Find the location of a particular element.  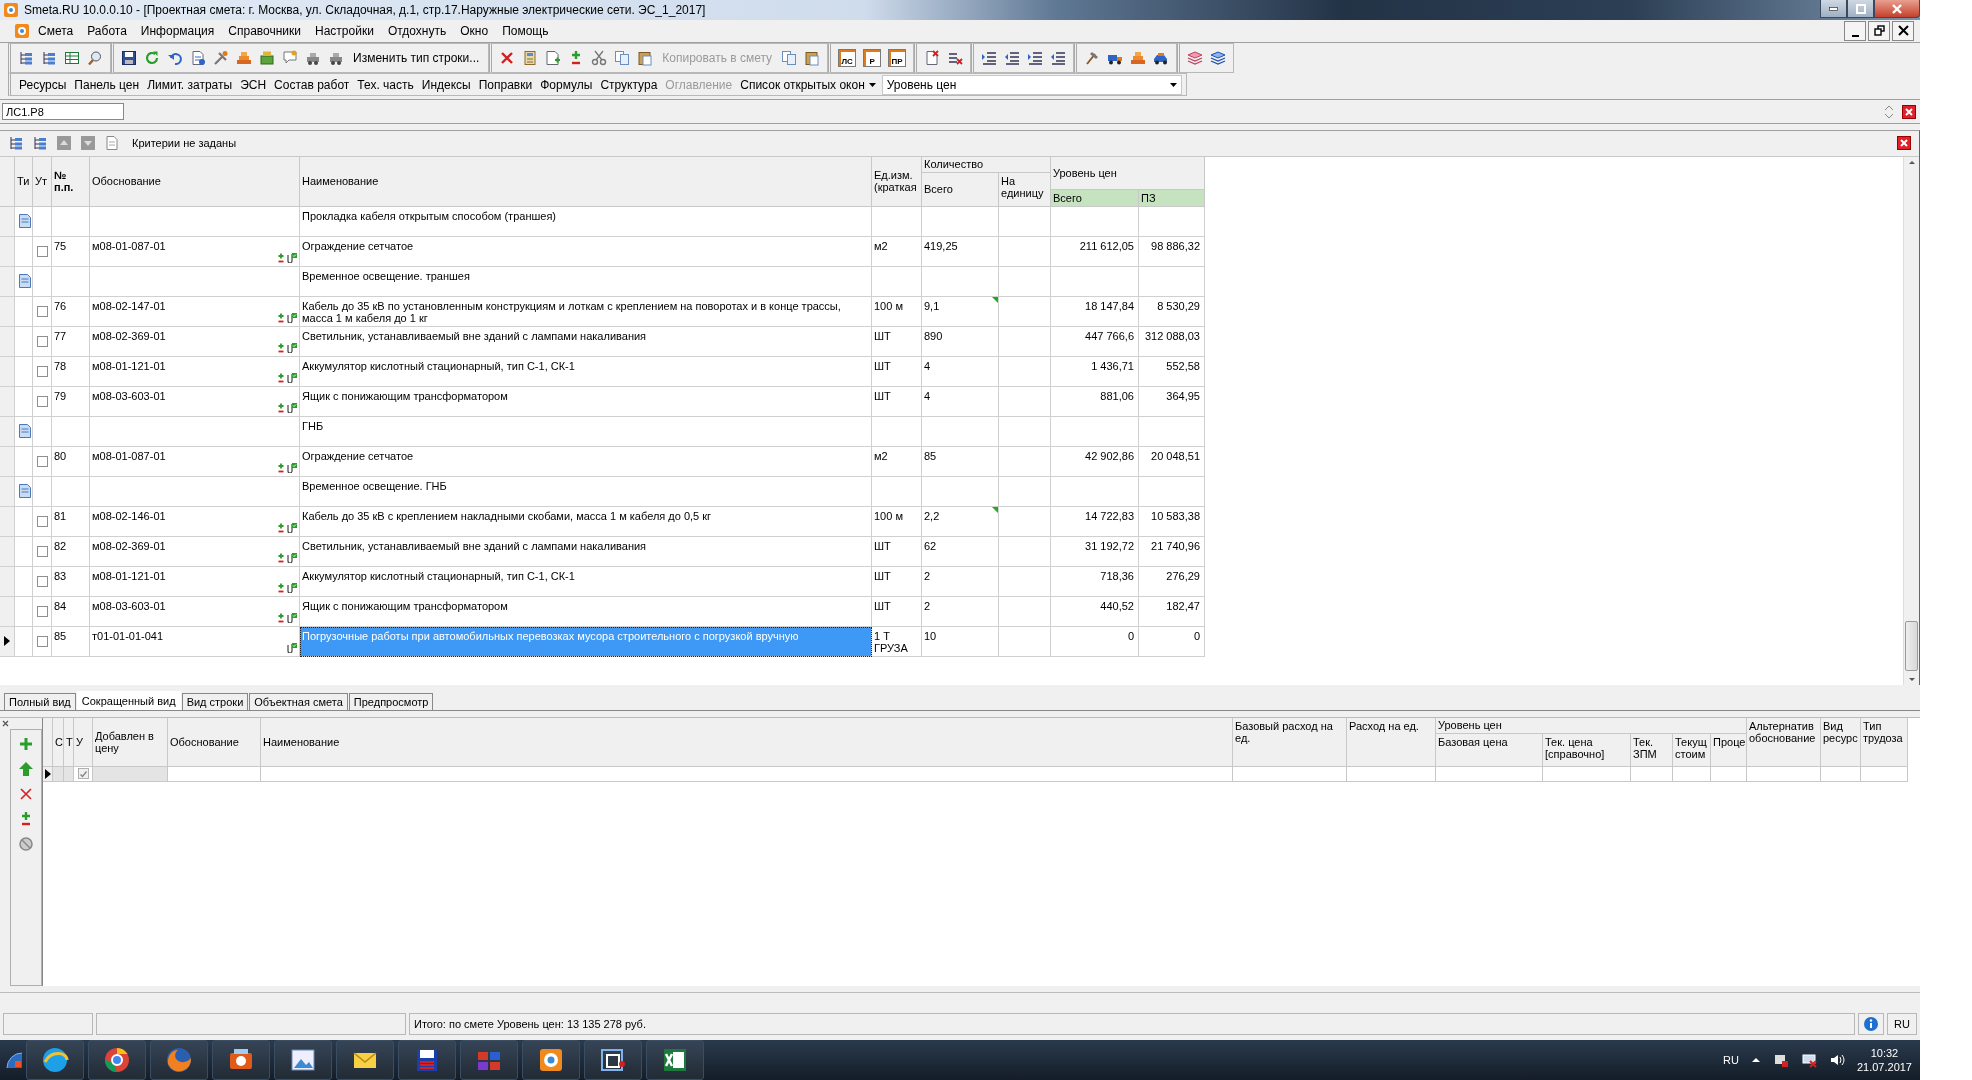

report-button: Р is located at coordinates (872, 58).